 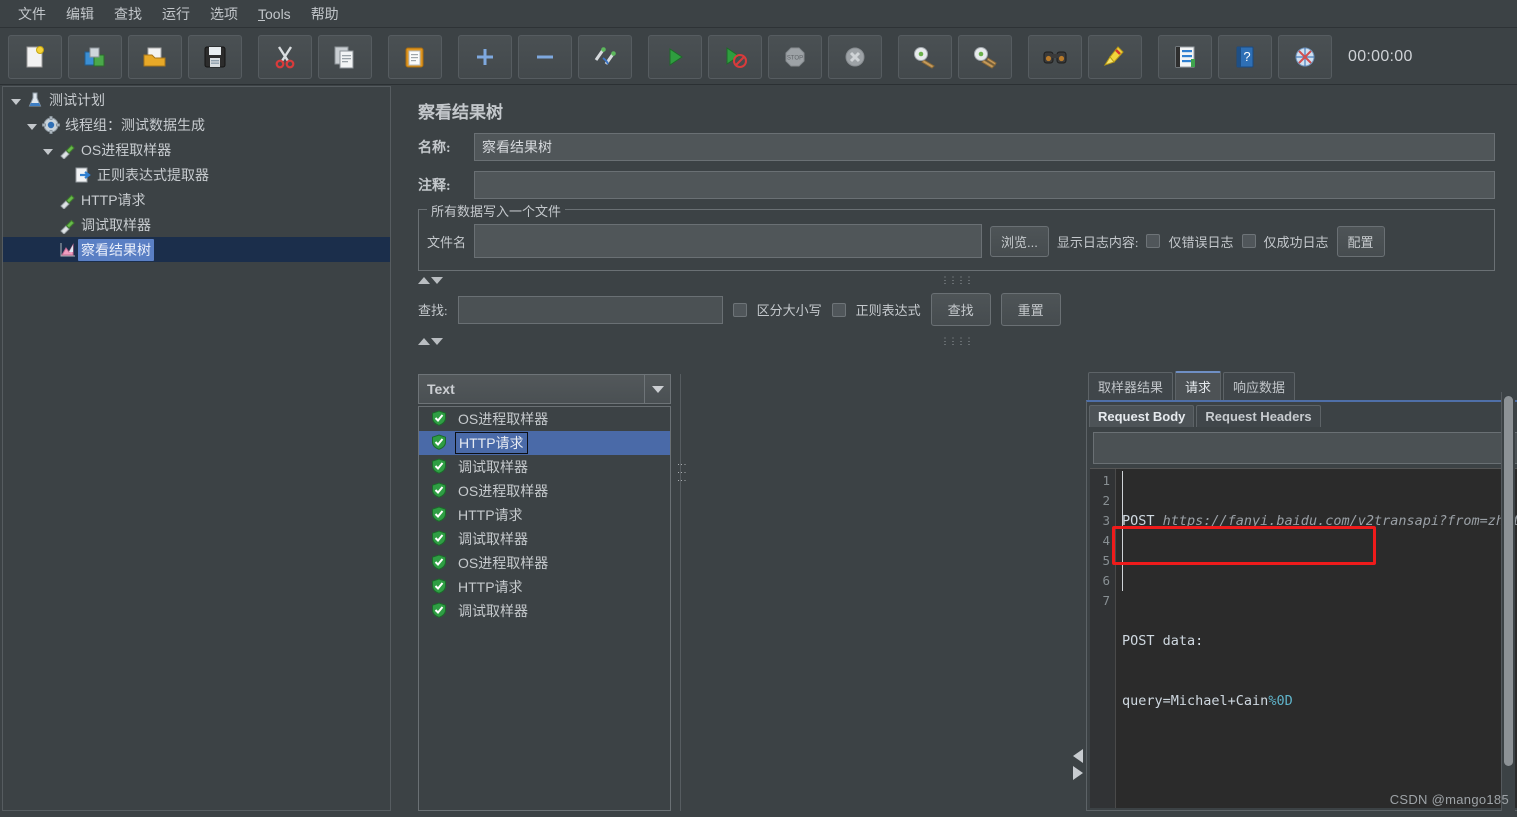 I want to click on stop-button: STOP, so click(x=795, y=56).